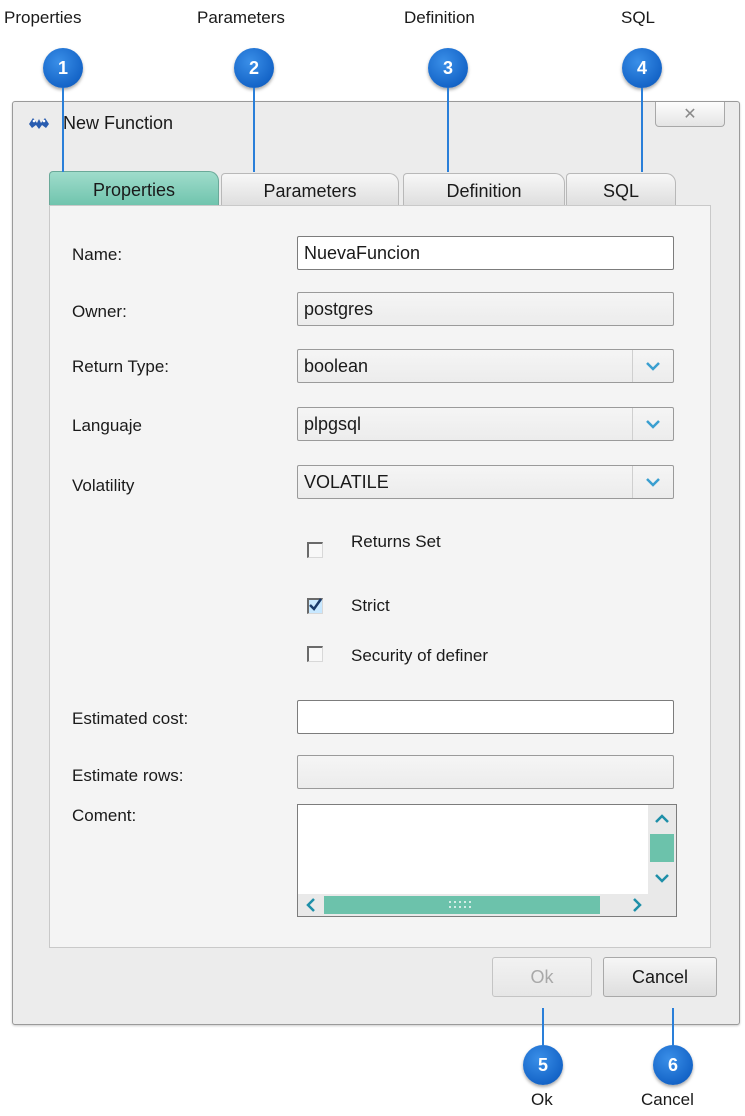 The height and width of the screenshot is (1116, 745). I want to click on callout-badge-5: 5, so click(543, 1065).